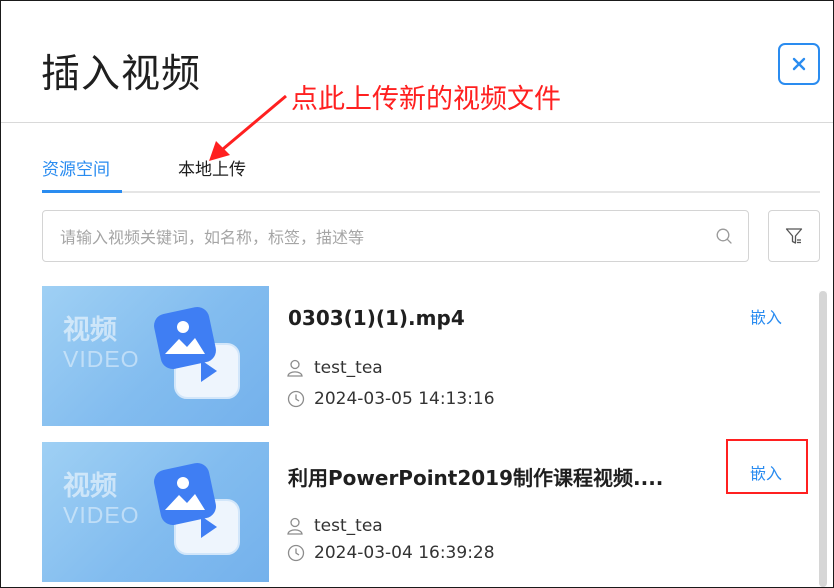 Image resolution: width=834 pixels, height=588 pixels. I want to click on video-time: 2024-03-04 16:39:28, so click(390, 553).